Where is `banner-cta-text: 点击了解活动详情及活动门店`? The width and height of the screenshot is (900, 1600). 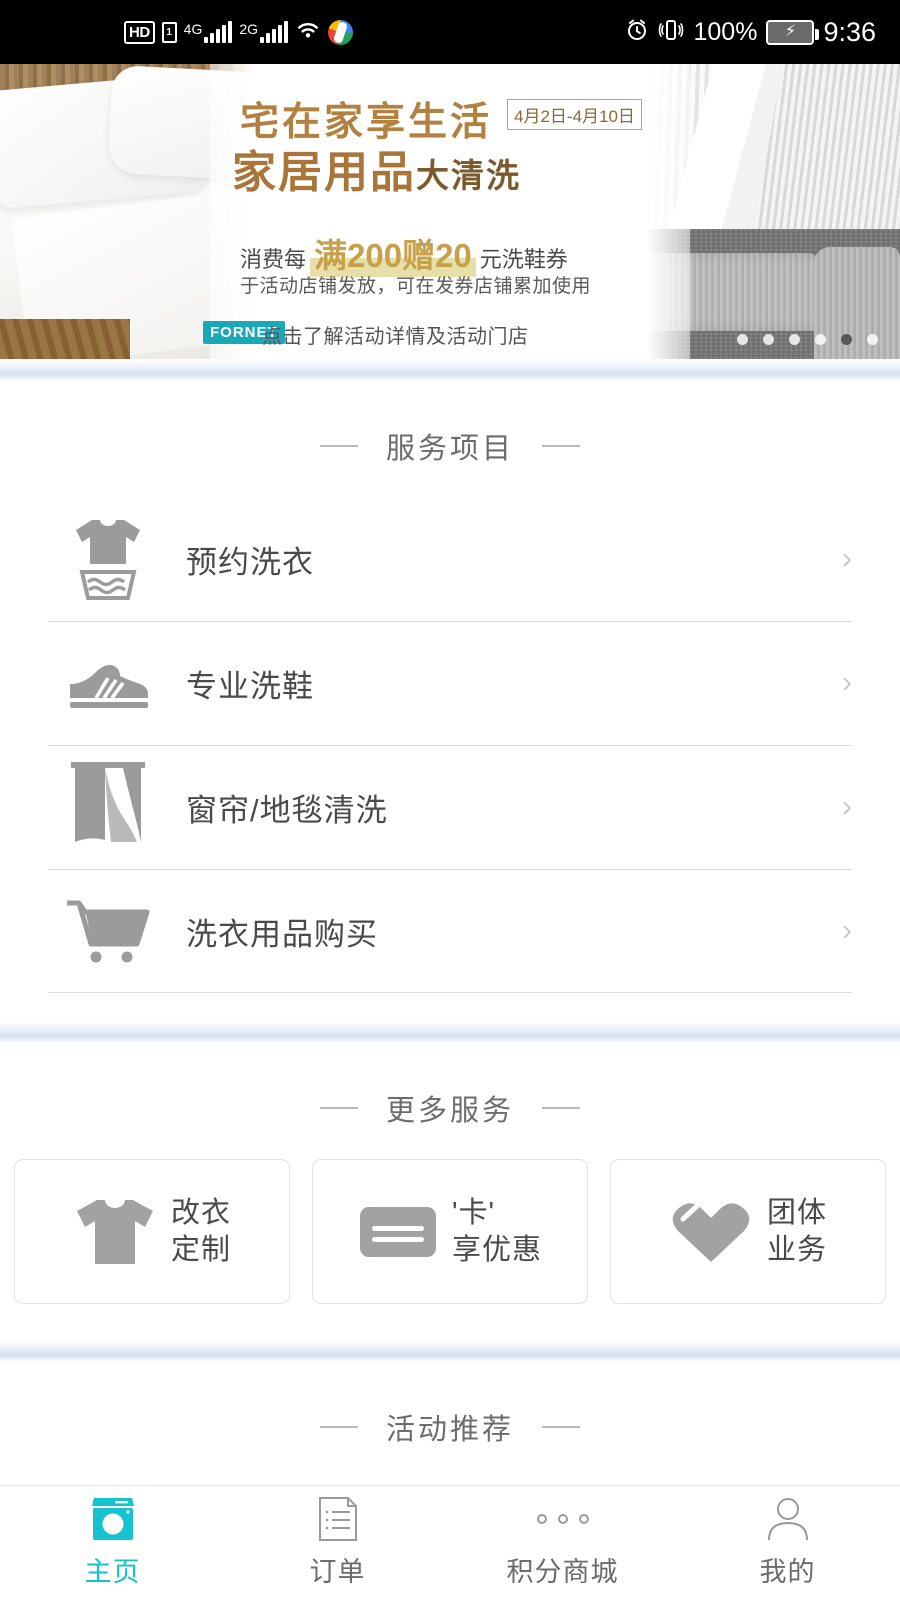 banner-cta-text: 点击了解活动详情及活动门店 is located at coordinates (395, 334).